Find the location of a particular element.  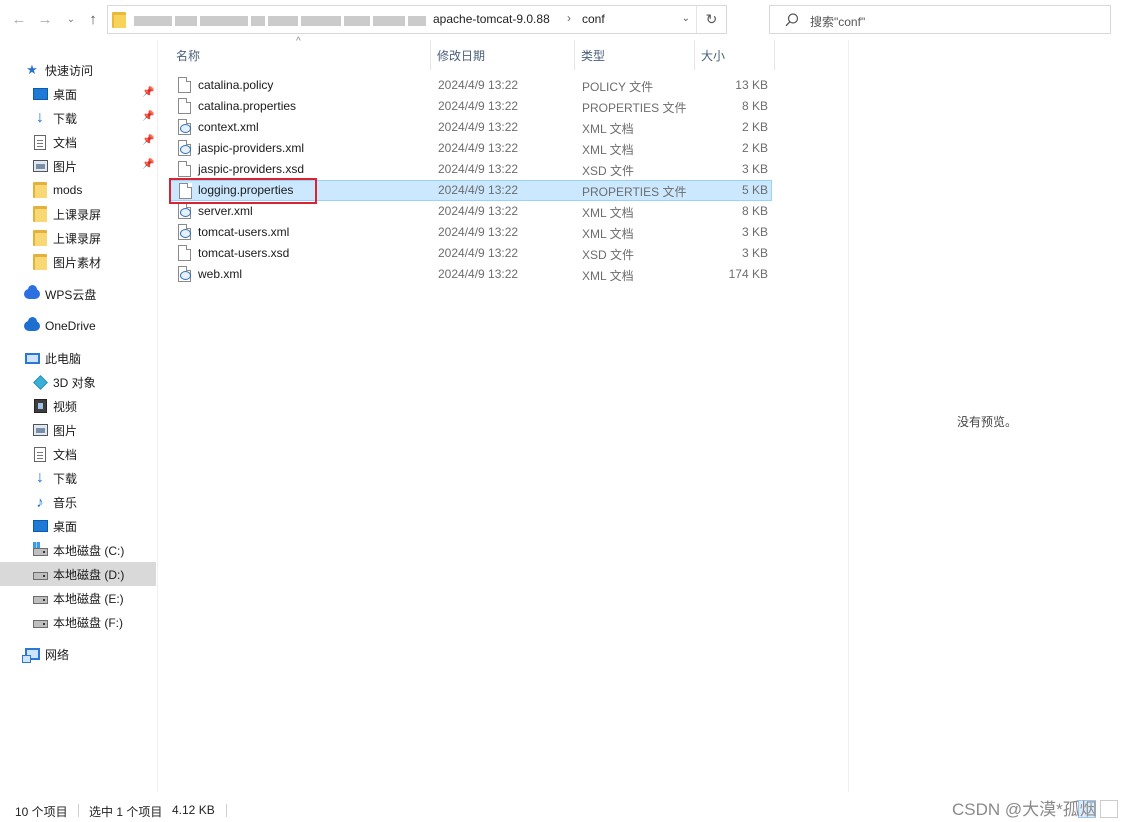

sidebar-item-onedrive: OneDrive is located at coordinates (78, 326).